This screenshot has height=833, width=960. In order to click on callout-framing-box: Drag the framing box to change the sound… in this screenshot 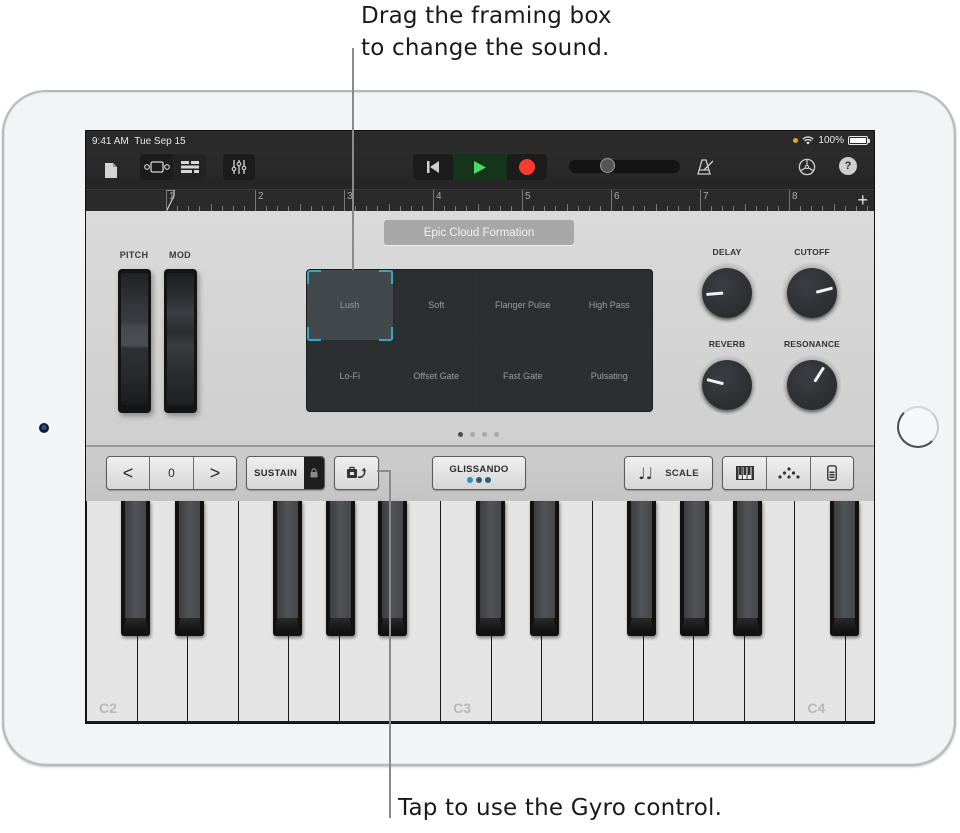, I will do `click(521, 32)`.